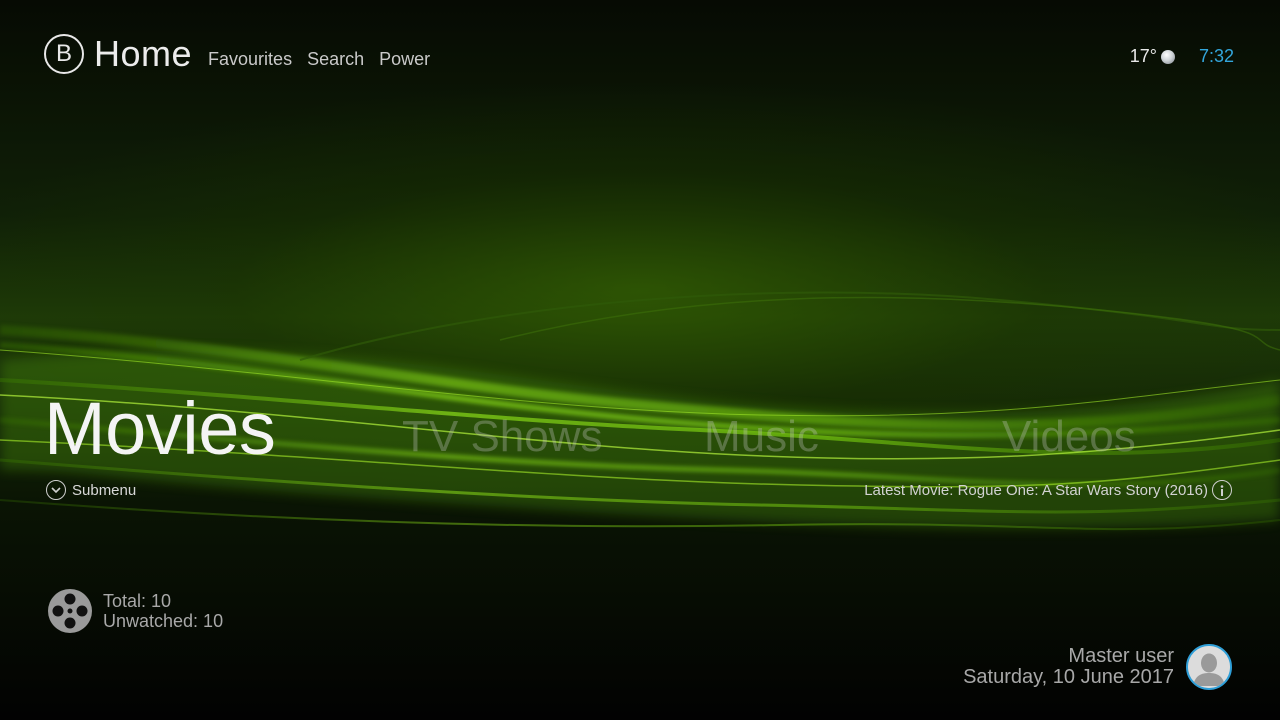 This screenshot has height=720, width=1280. Describe the element at coordinates (502, 437) in the screenshot. I see `menu-item-tv-shows: TV Shows` at that location.